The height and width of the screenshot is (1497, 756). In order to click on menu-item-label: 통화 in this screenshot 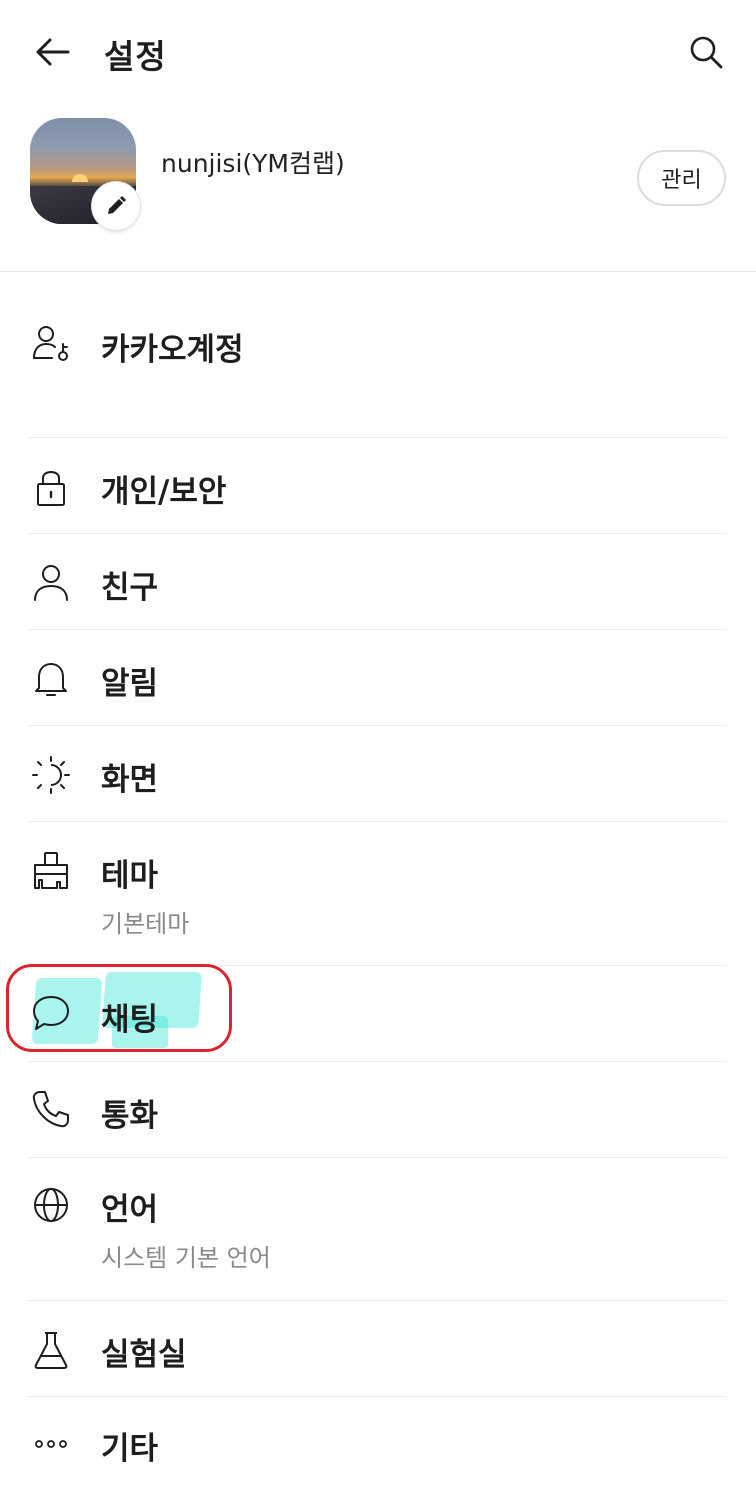, I will do `click(130, 1116)`.